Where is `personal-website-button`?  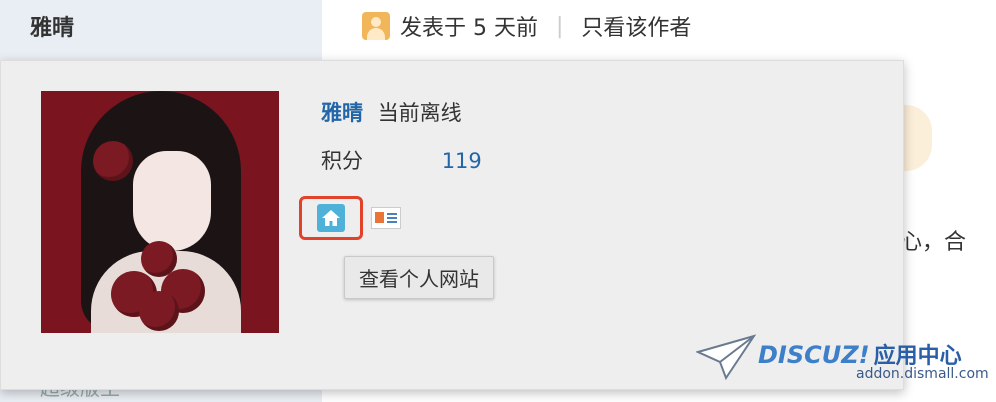
personal-website-button is located at coordinates (331, 218).